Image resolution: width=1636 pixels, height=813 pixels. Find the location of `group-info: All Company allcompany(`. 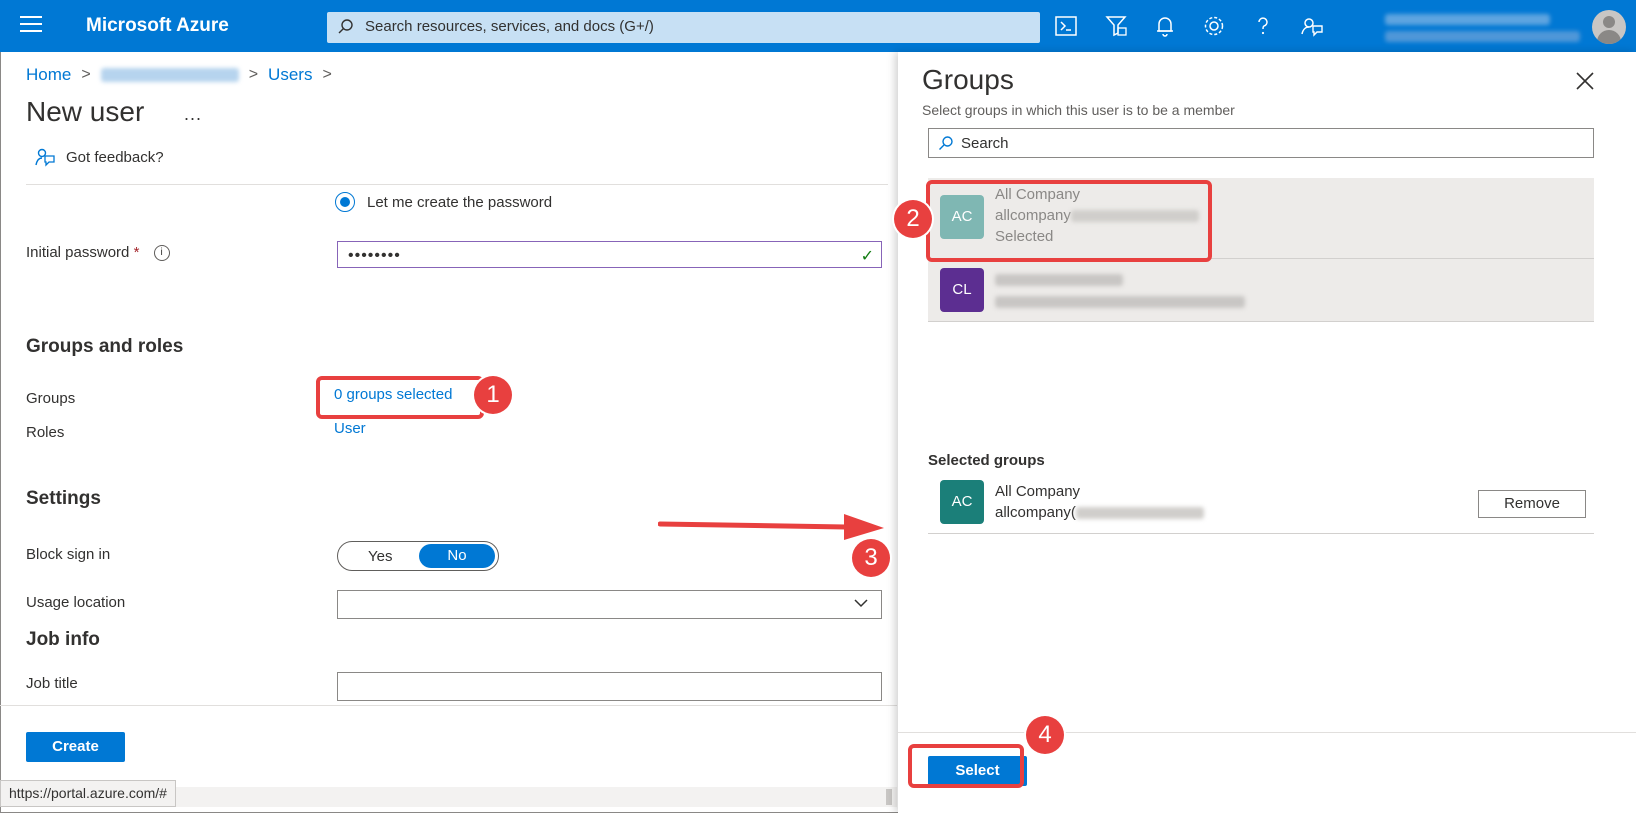

group-info: All Company allcompany( is located at coordinates (1099, 502).